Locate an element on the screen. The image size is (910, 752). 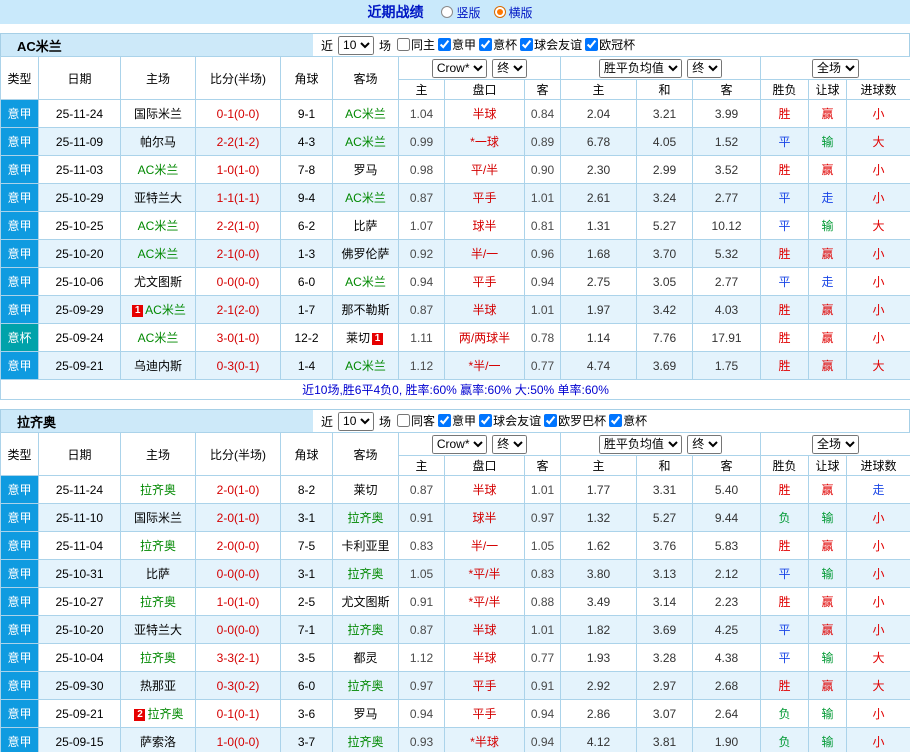
home-team: 尤文图斯 is located at coordinates (158, 281).